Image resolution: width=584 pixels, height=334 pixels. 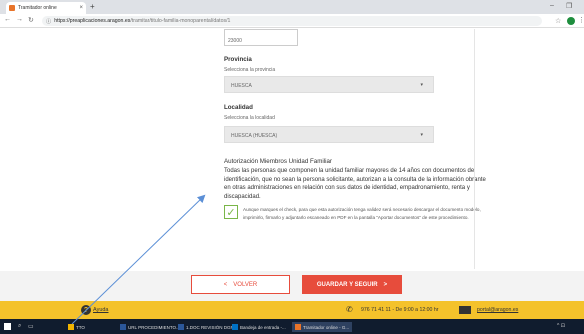 What do you see at coordinates (558, 21) in the screenshot?
I see `bookmark-star-icon: ☆` at bounding box center [558, 21].